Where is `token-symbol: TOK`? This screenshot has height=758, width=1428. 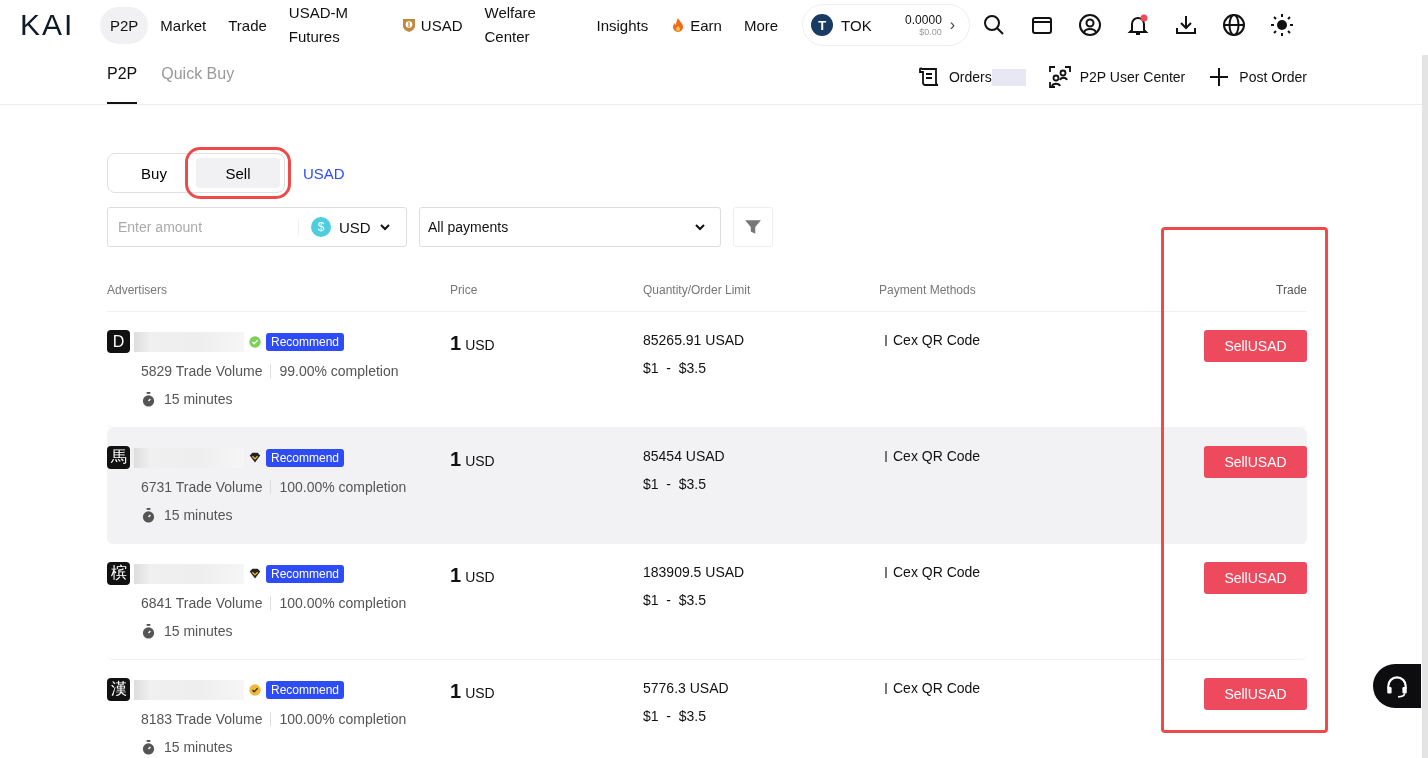 token-symbol: TOK is located at coordinates (857, 25).